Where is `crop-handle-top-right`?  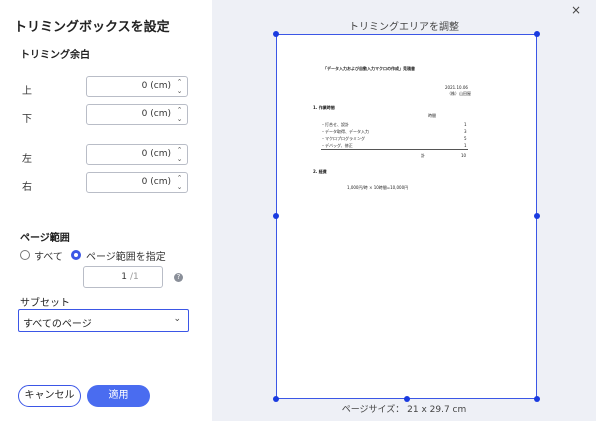 crop-handle-top-right is located at coordinates (537, 34).